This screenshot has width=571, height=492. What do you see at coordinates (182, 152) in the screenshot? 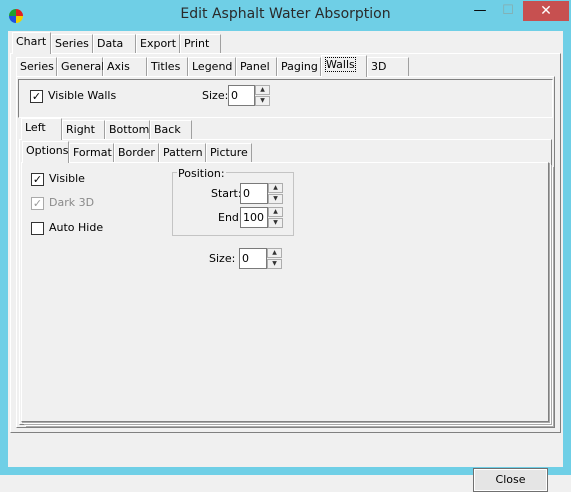
I see `tab-pattern: Pattern` at bounding box center [182, 152].